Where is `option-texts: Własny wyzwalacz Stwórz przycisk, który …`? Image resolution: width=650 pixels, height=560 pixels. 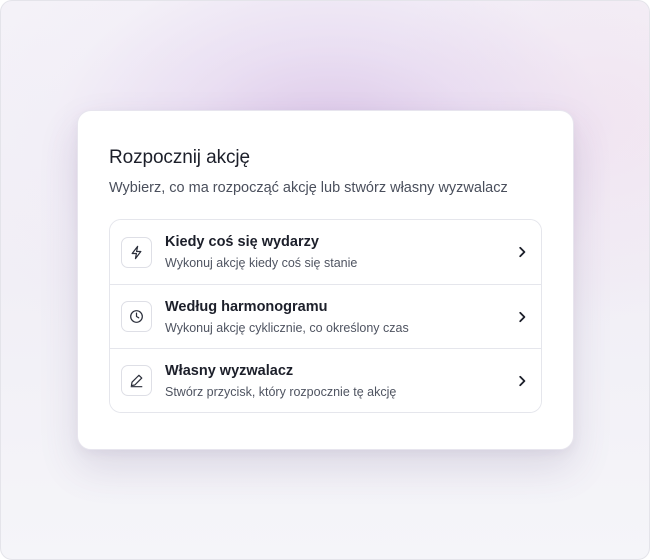
option-texts: Własny wyzwalacz Stwórz przycisk, który … is located at coordinates (340, 381).